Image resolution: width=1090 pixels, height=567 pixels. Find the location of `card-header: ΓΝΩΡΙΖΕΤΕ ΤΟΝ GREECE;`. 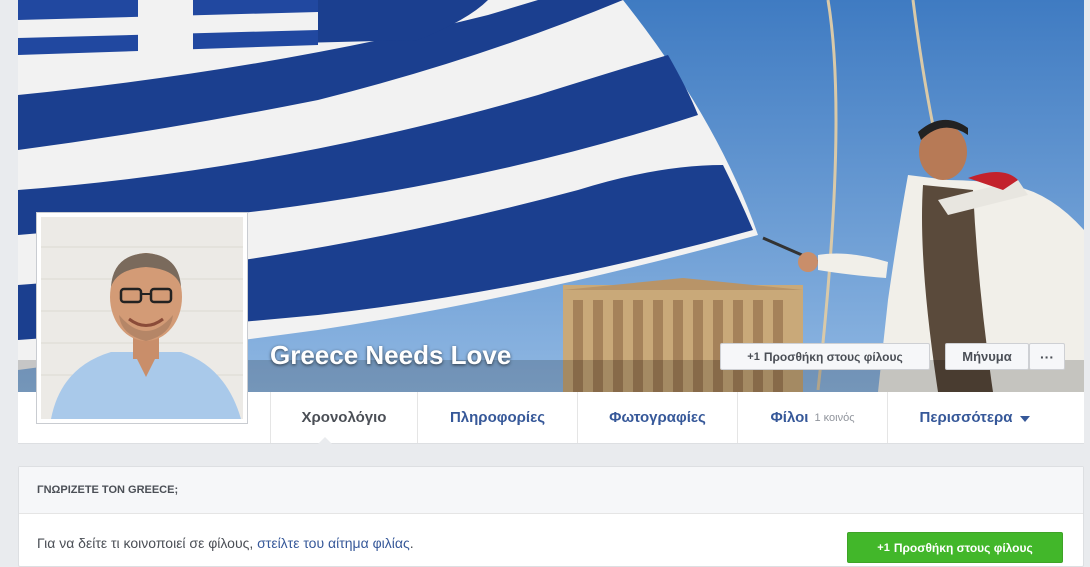

card-header: ΓΝΩΡΙΖΕΤΕ ΤΟΝ GREECE; is located at coordinates (551, 490).